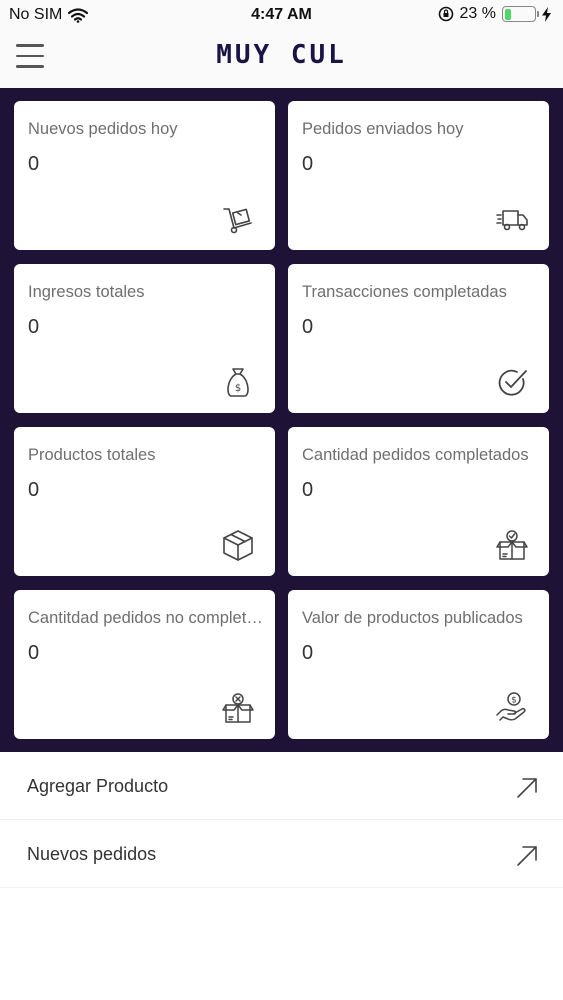 This screenshot has width=563, height=1000. Describe the element at coordinates (92, 455) in the screenshot. I see `card-title: Productos totales` at that location.